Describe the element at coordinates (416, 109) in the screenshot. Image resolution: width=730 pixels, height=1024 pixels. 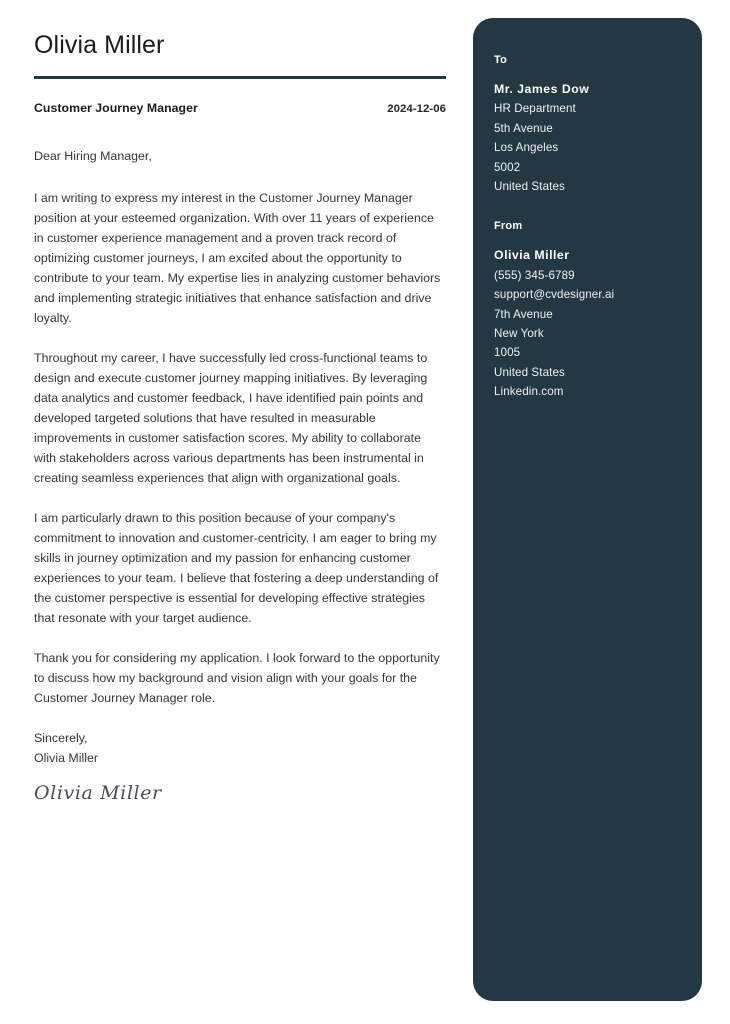
I see `letter-date: 2024-12-06` at that location.